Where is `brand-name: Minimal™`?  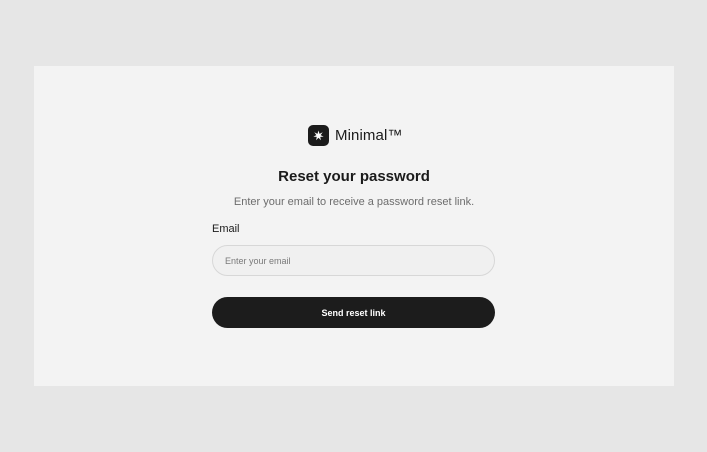 brand-name: Minimal™ is located at coordinates (369, 135).